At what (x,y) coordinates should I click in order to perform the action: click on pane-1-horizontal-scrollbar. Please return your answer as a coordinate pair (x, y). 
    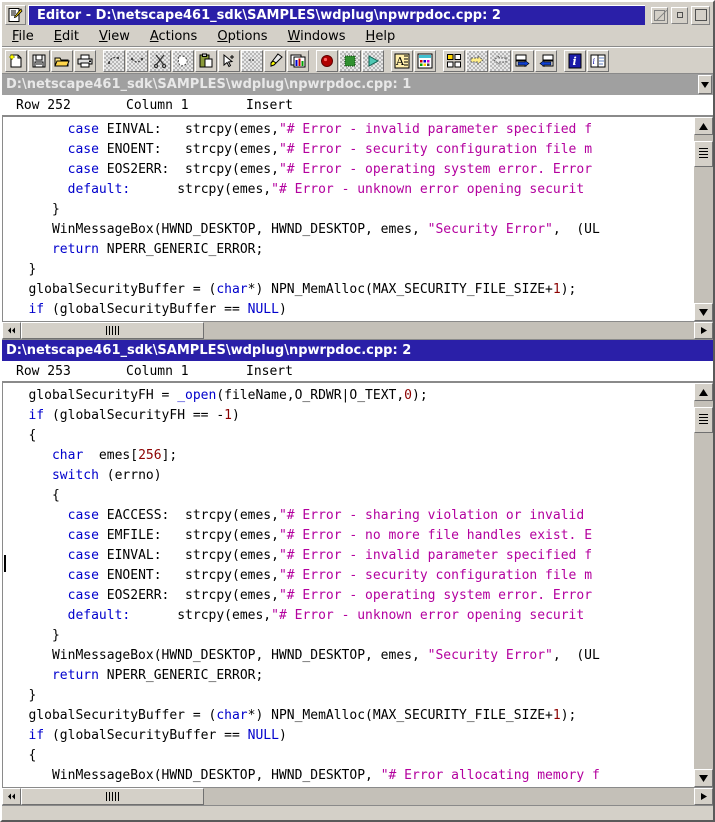
    Looking at the image, I should click on (357, 330).